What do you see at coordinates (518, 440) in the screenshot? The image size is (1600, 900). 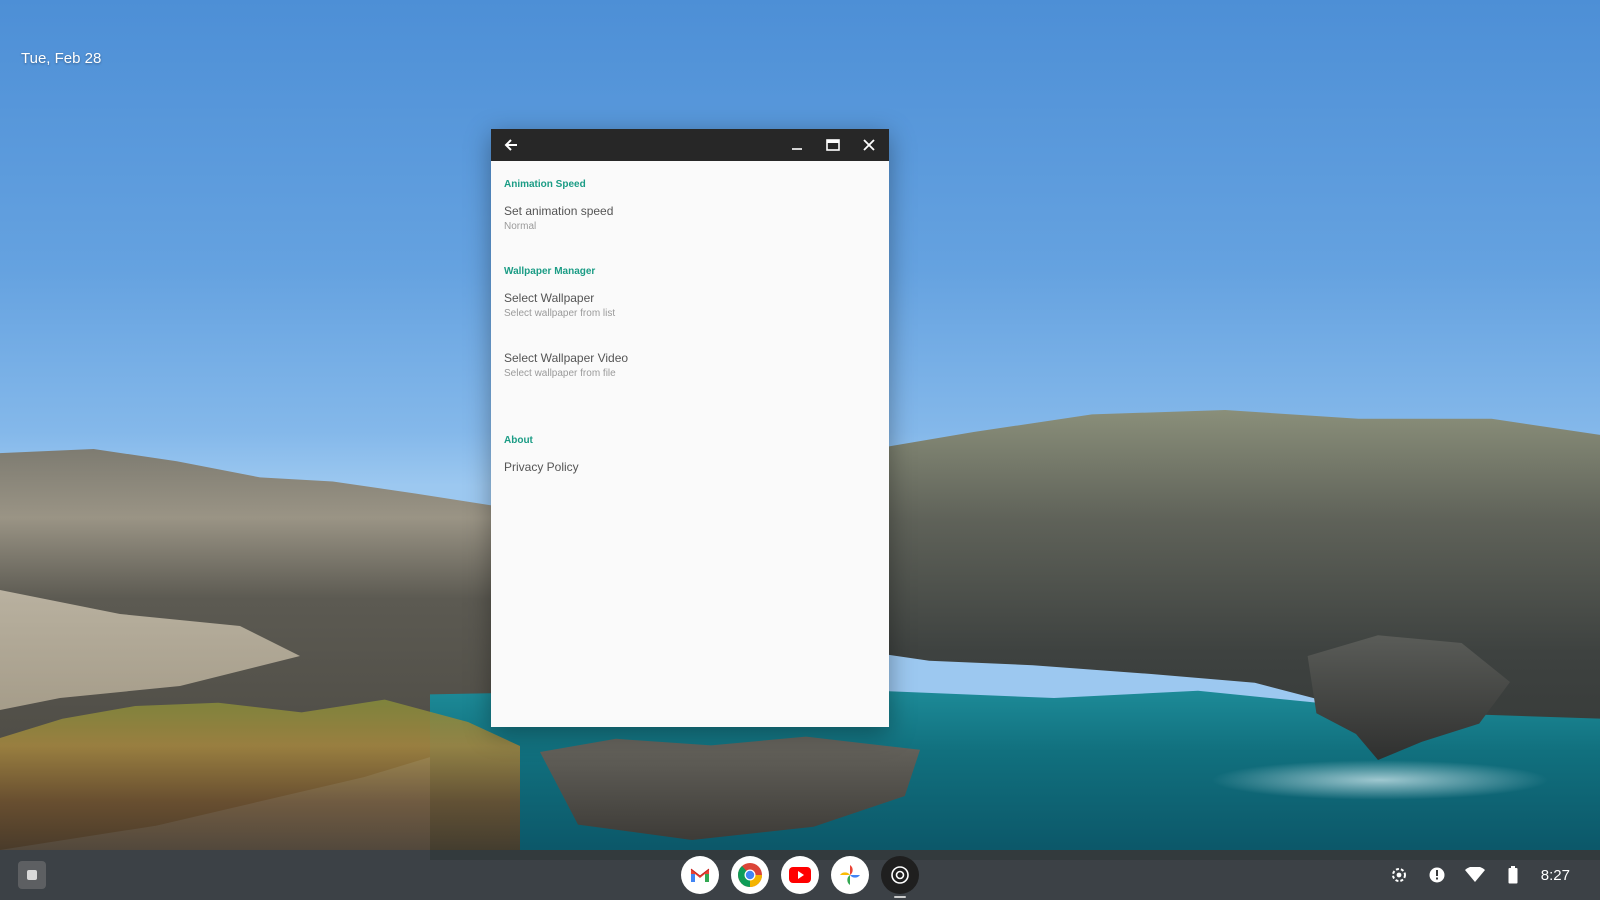 I see `section-header-about: About` at bounding box center [518, 440].